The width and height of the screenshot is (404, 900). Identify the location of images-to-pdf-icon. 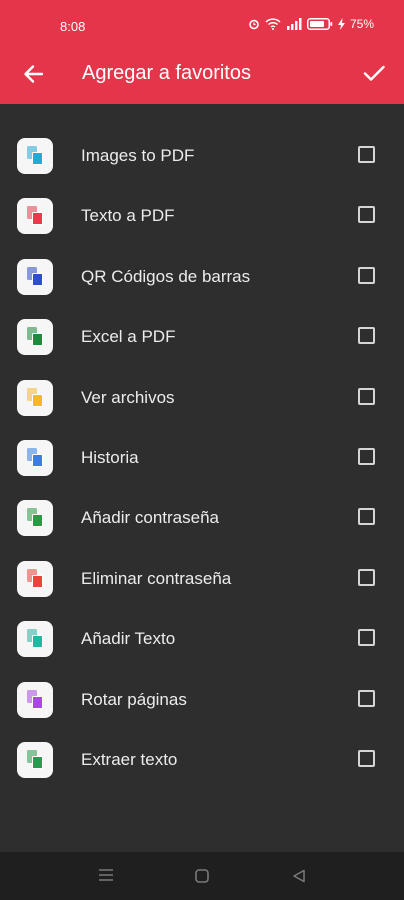
(35, 156).